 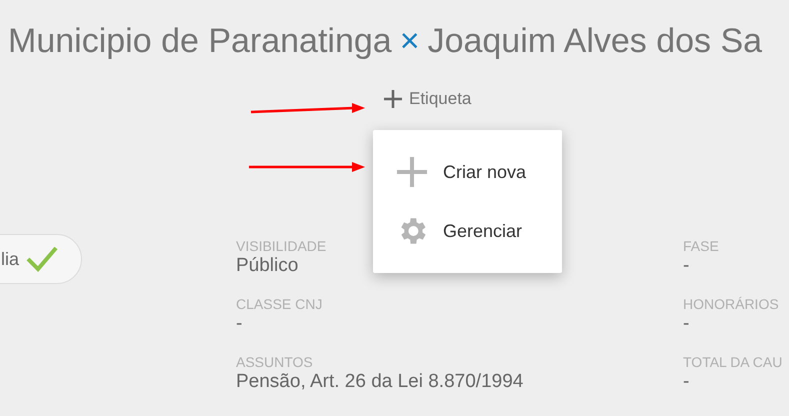 I want to click on case-title: Municipio de Paranatinga, so click(x=200, y=41).